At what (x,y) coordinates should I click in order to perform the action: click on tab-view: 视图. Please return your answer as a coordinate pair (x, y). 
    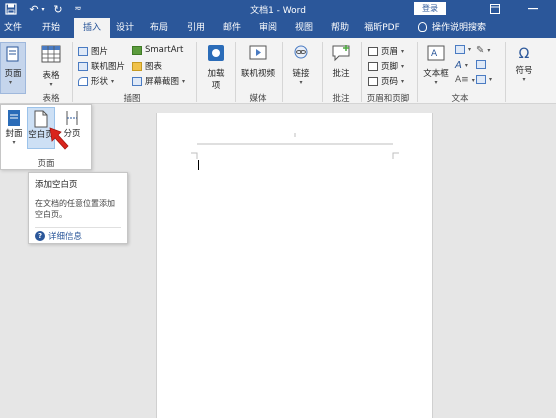
    Looking at the image, I should click on (304, 28).